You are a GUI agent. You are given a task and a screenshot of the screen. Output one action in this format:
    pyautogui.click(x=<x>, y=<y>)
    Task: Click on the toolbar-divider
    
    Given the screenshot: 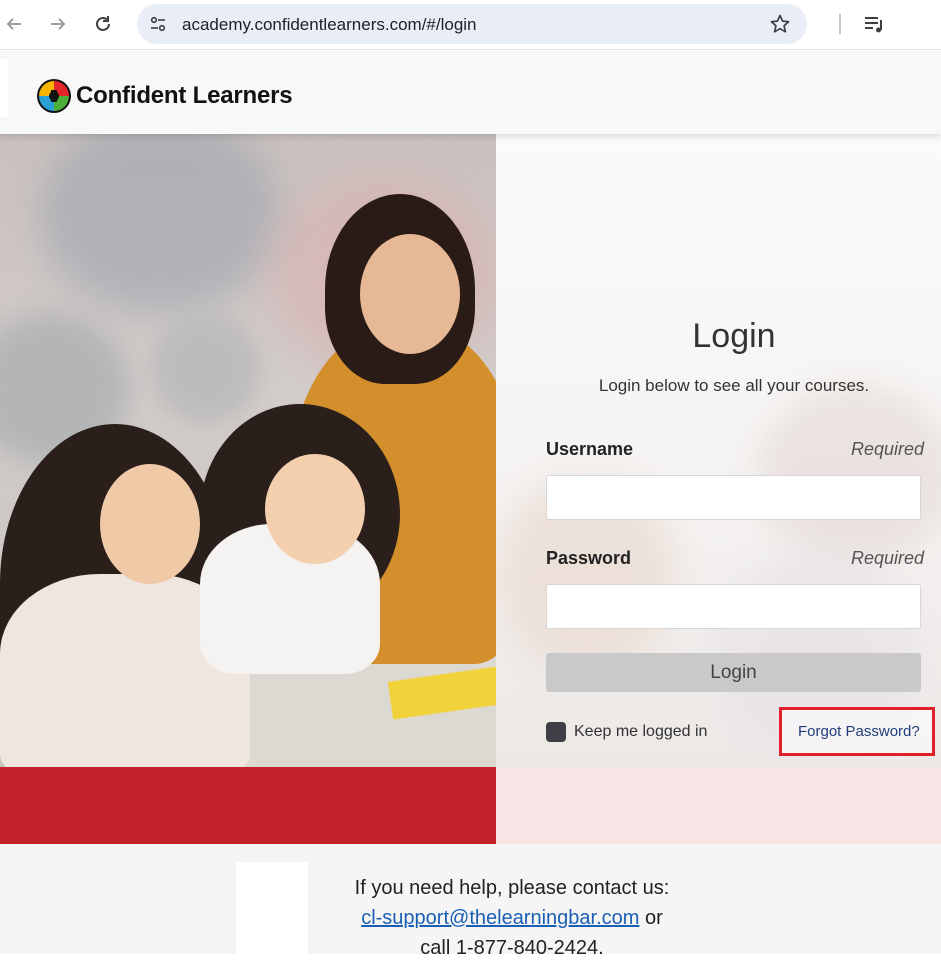 What is the action you would take?
    pyautogui.click(x=840, y=24)
    